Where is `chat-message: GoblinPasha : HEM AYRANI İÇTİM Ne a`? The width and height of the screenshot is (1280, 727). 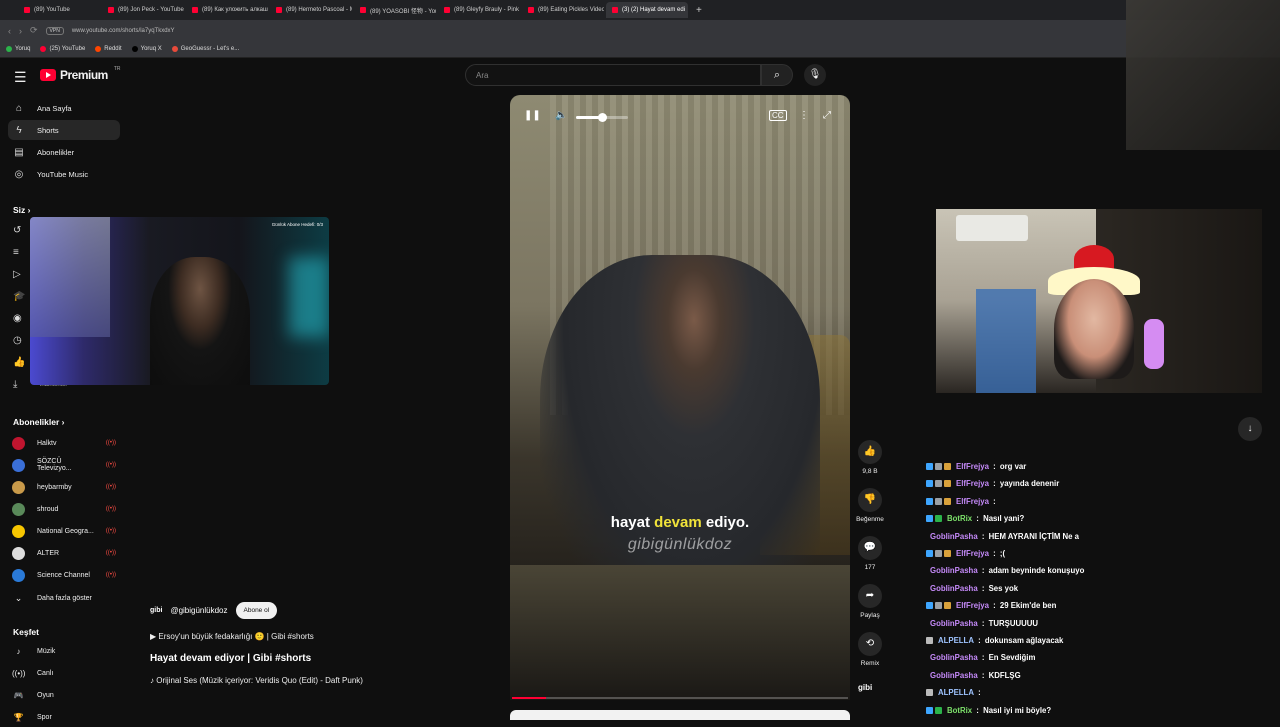
chat-message: GoblinPasha : HEM AYRANI İÇTİM Ne a is located at coordinates (1002, 536).